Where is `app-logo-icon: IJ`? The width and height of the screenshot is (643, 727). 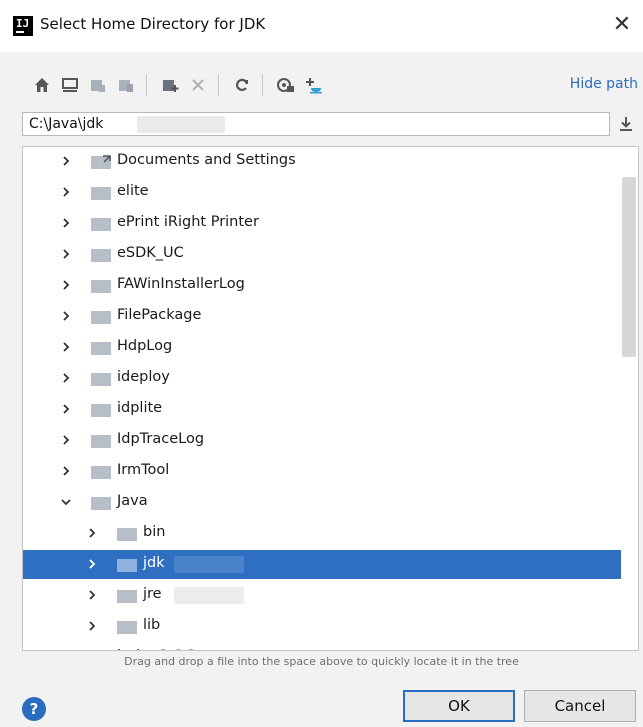
app-logo-icon: IJ is located at coordinates (23, 26).